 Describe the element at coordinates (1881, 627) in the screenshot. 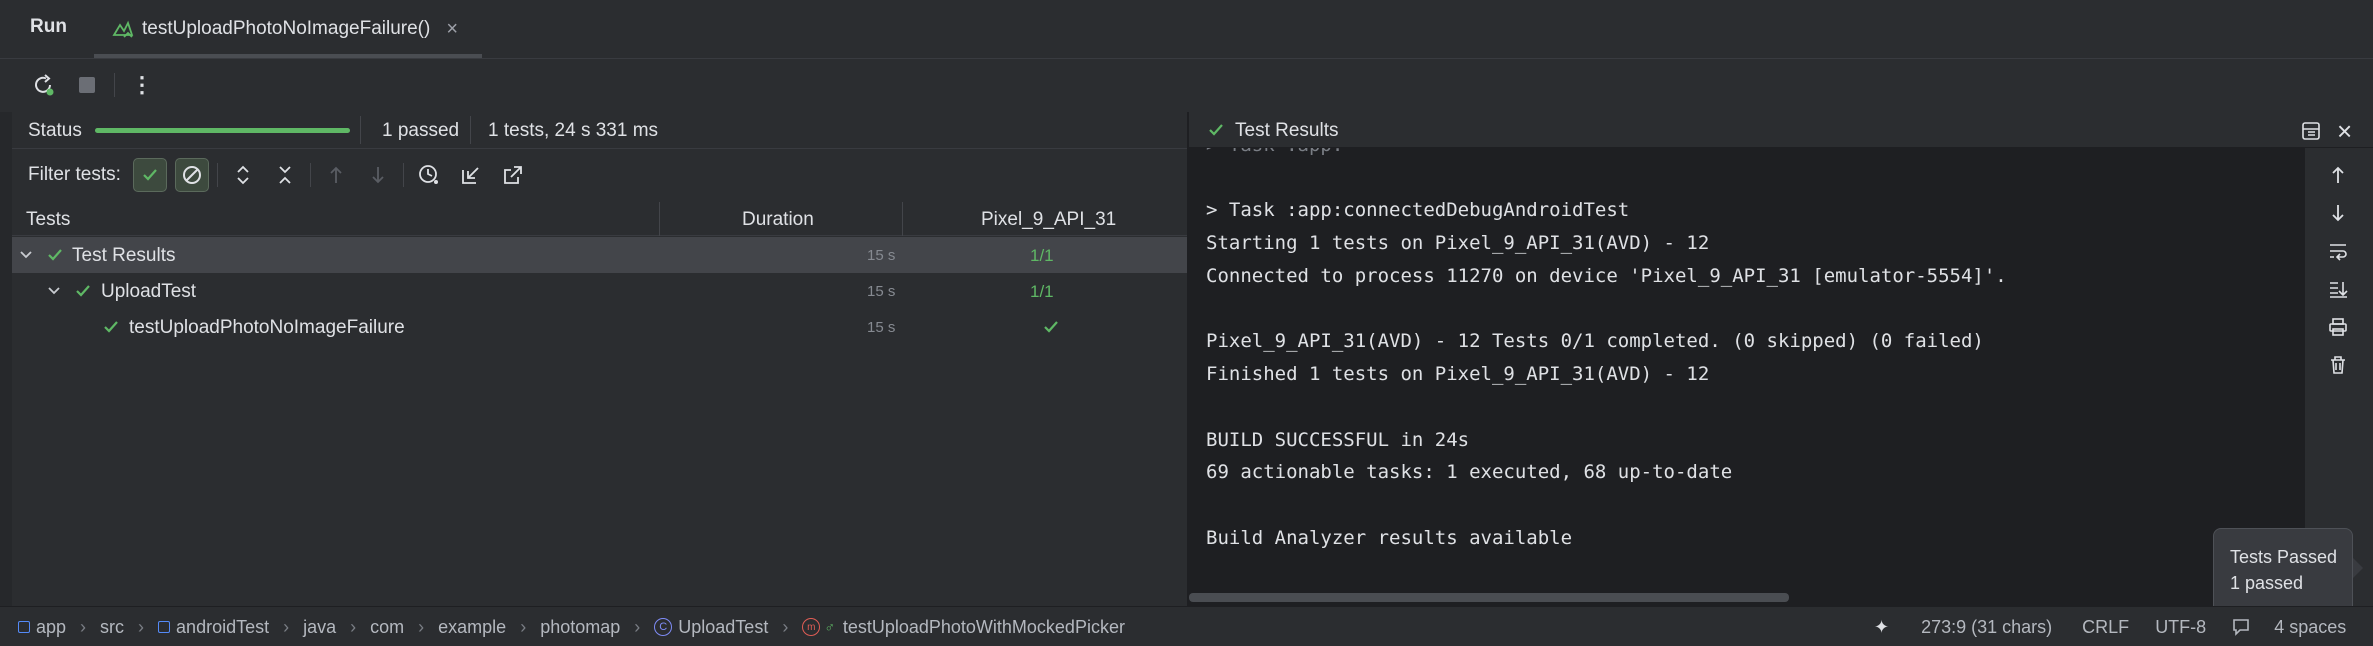

I see `ai-sparkle-icon: ✦` at that location.